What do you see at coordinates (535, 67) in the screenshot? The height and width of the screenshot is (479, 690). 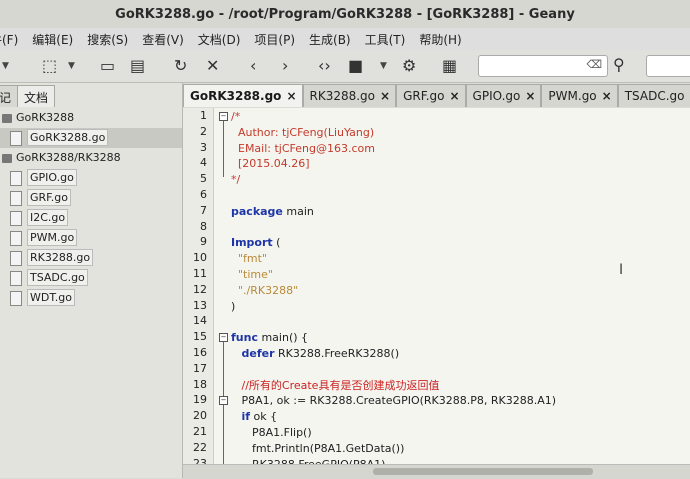 I see `search-input` at bounding box center [535, 67].